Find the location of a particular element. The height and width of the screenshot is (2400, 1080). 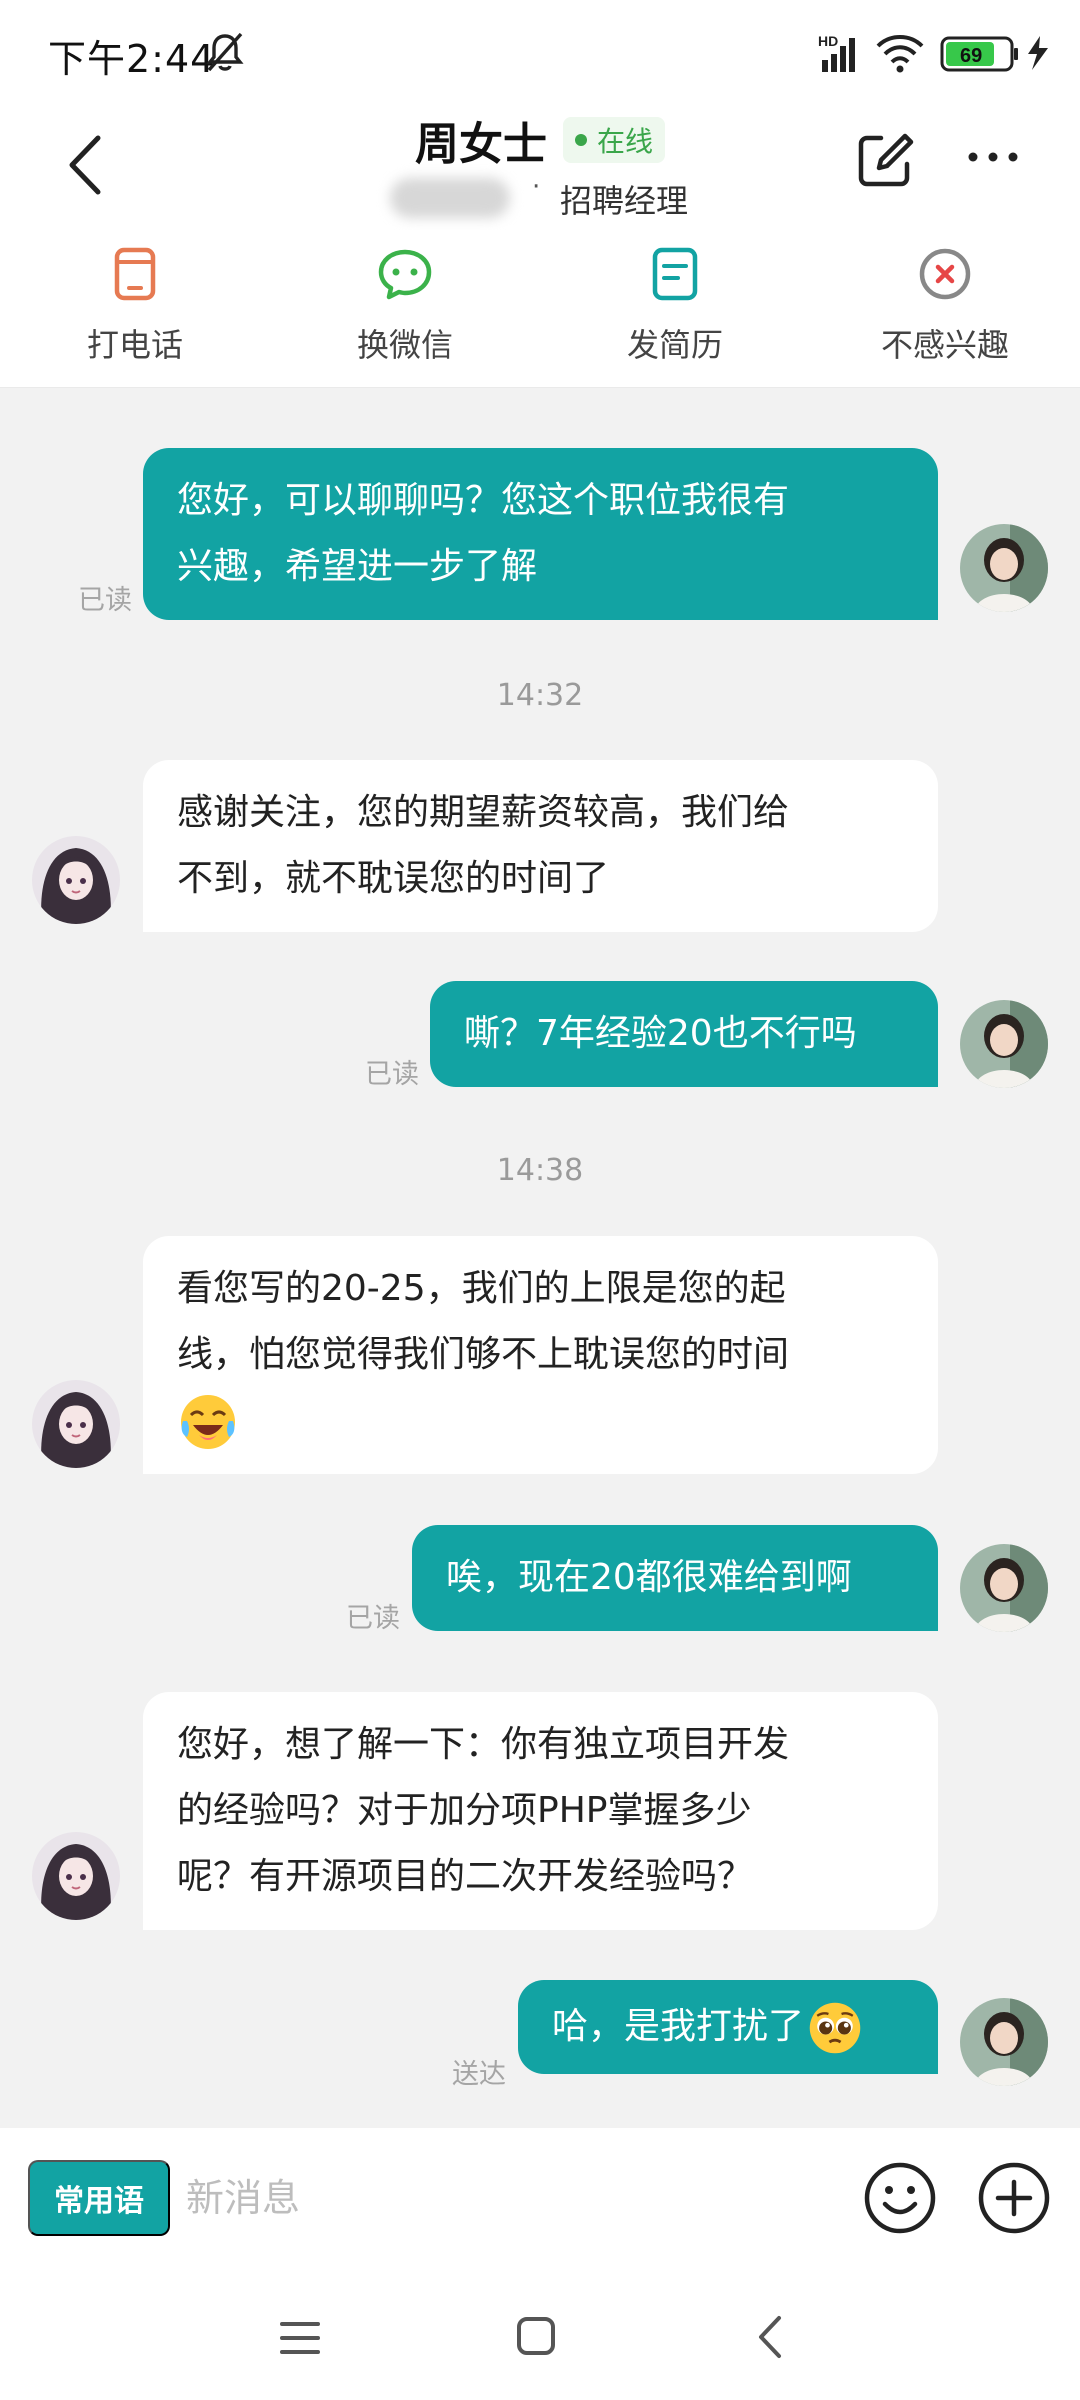

wechat-action: 换微信 is located at coordinates (405, 306).